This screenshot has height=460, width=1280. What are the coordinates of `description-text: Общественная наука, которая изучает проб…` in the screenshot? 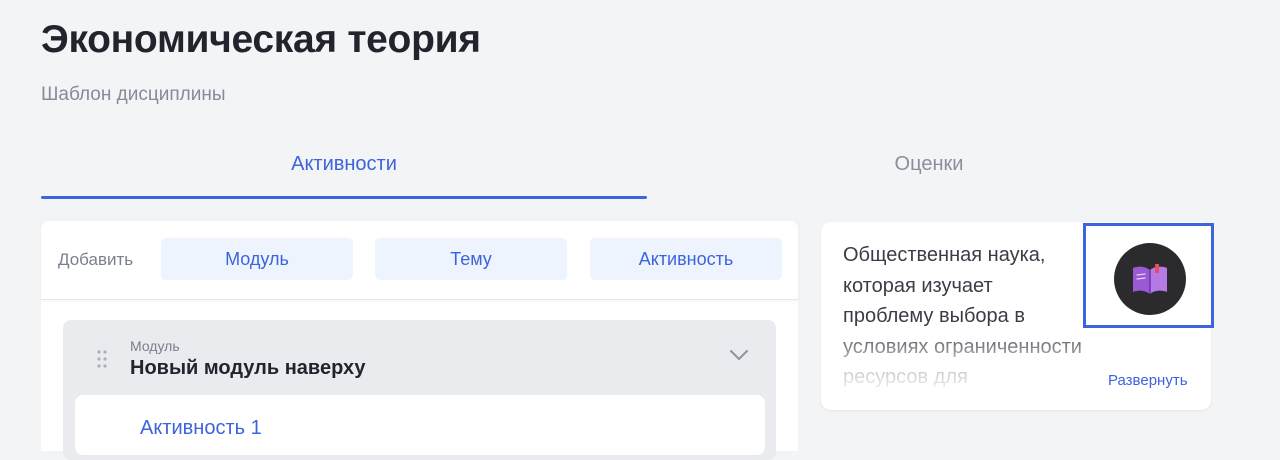 It's located at (962, 316).